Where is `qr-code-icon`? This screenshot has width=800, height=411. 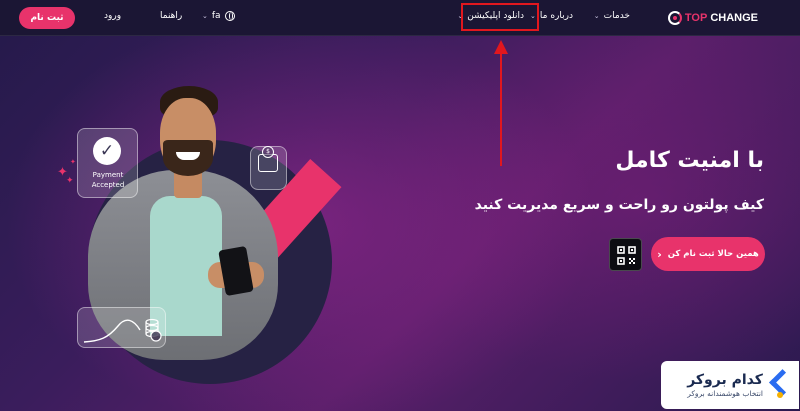
qr-code-icon is located at coordinates (626, 255).